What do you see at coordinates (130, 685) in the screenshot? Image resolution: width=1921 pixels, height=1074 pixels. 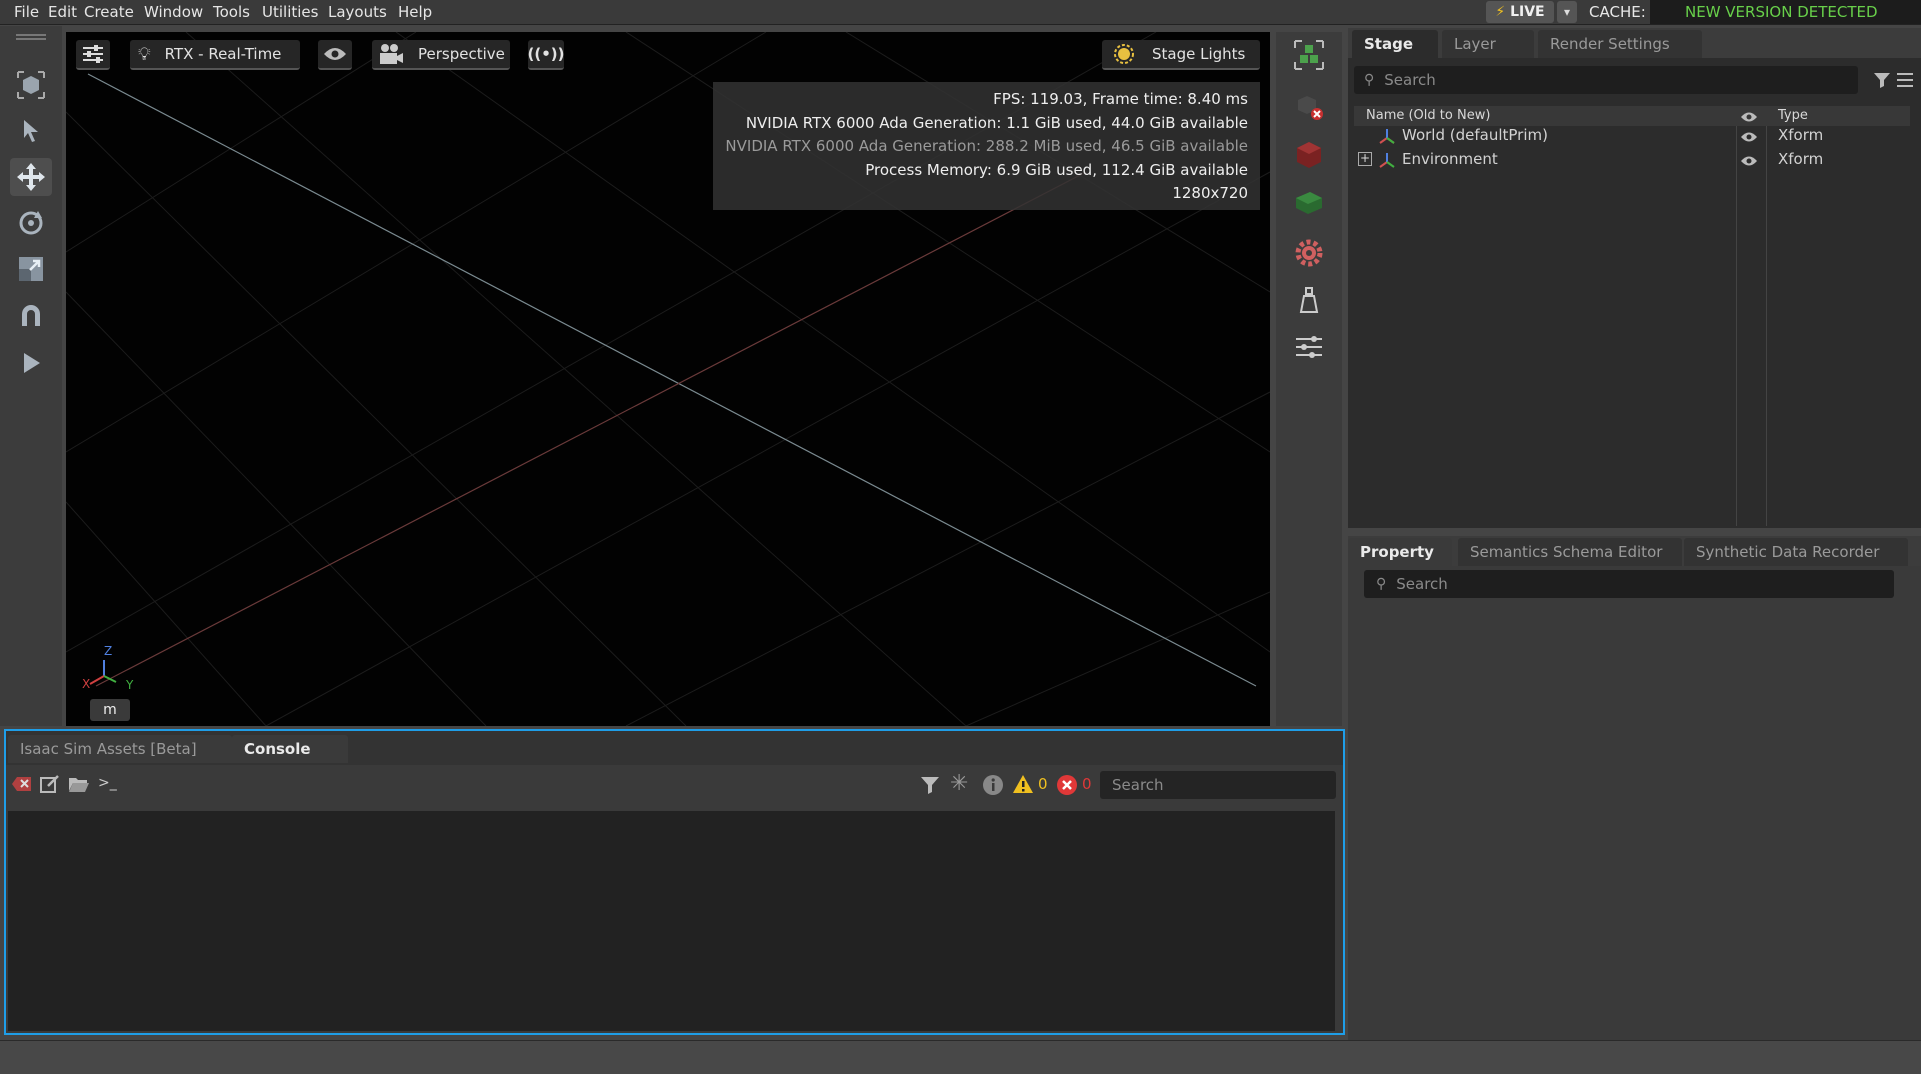 I see `axis-y-label: Y` at bounding box center [130, 685].